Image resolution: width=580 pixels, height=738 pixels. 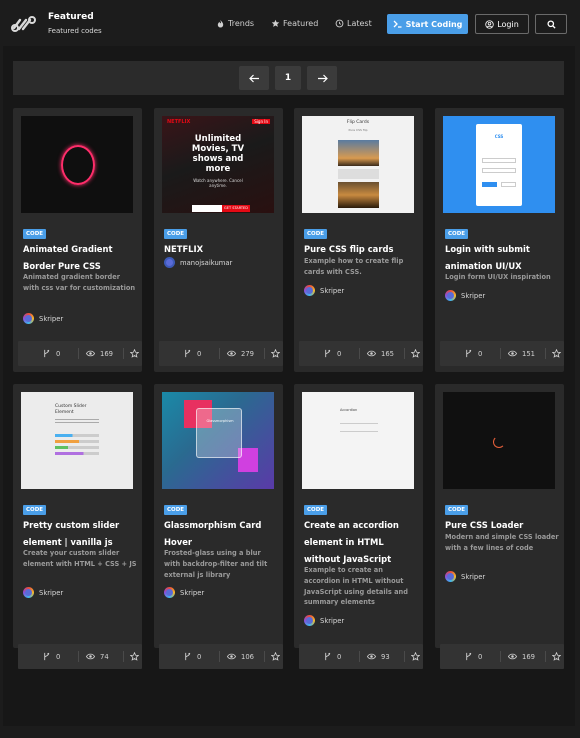 I want to click on view-stat: 93, so click(x=378, y=656).